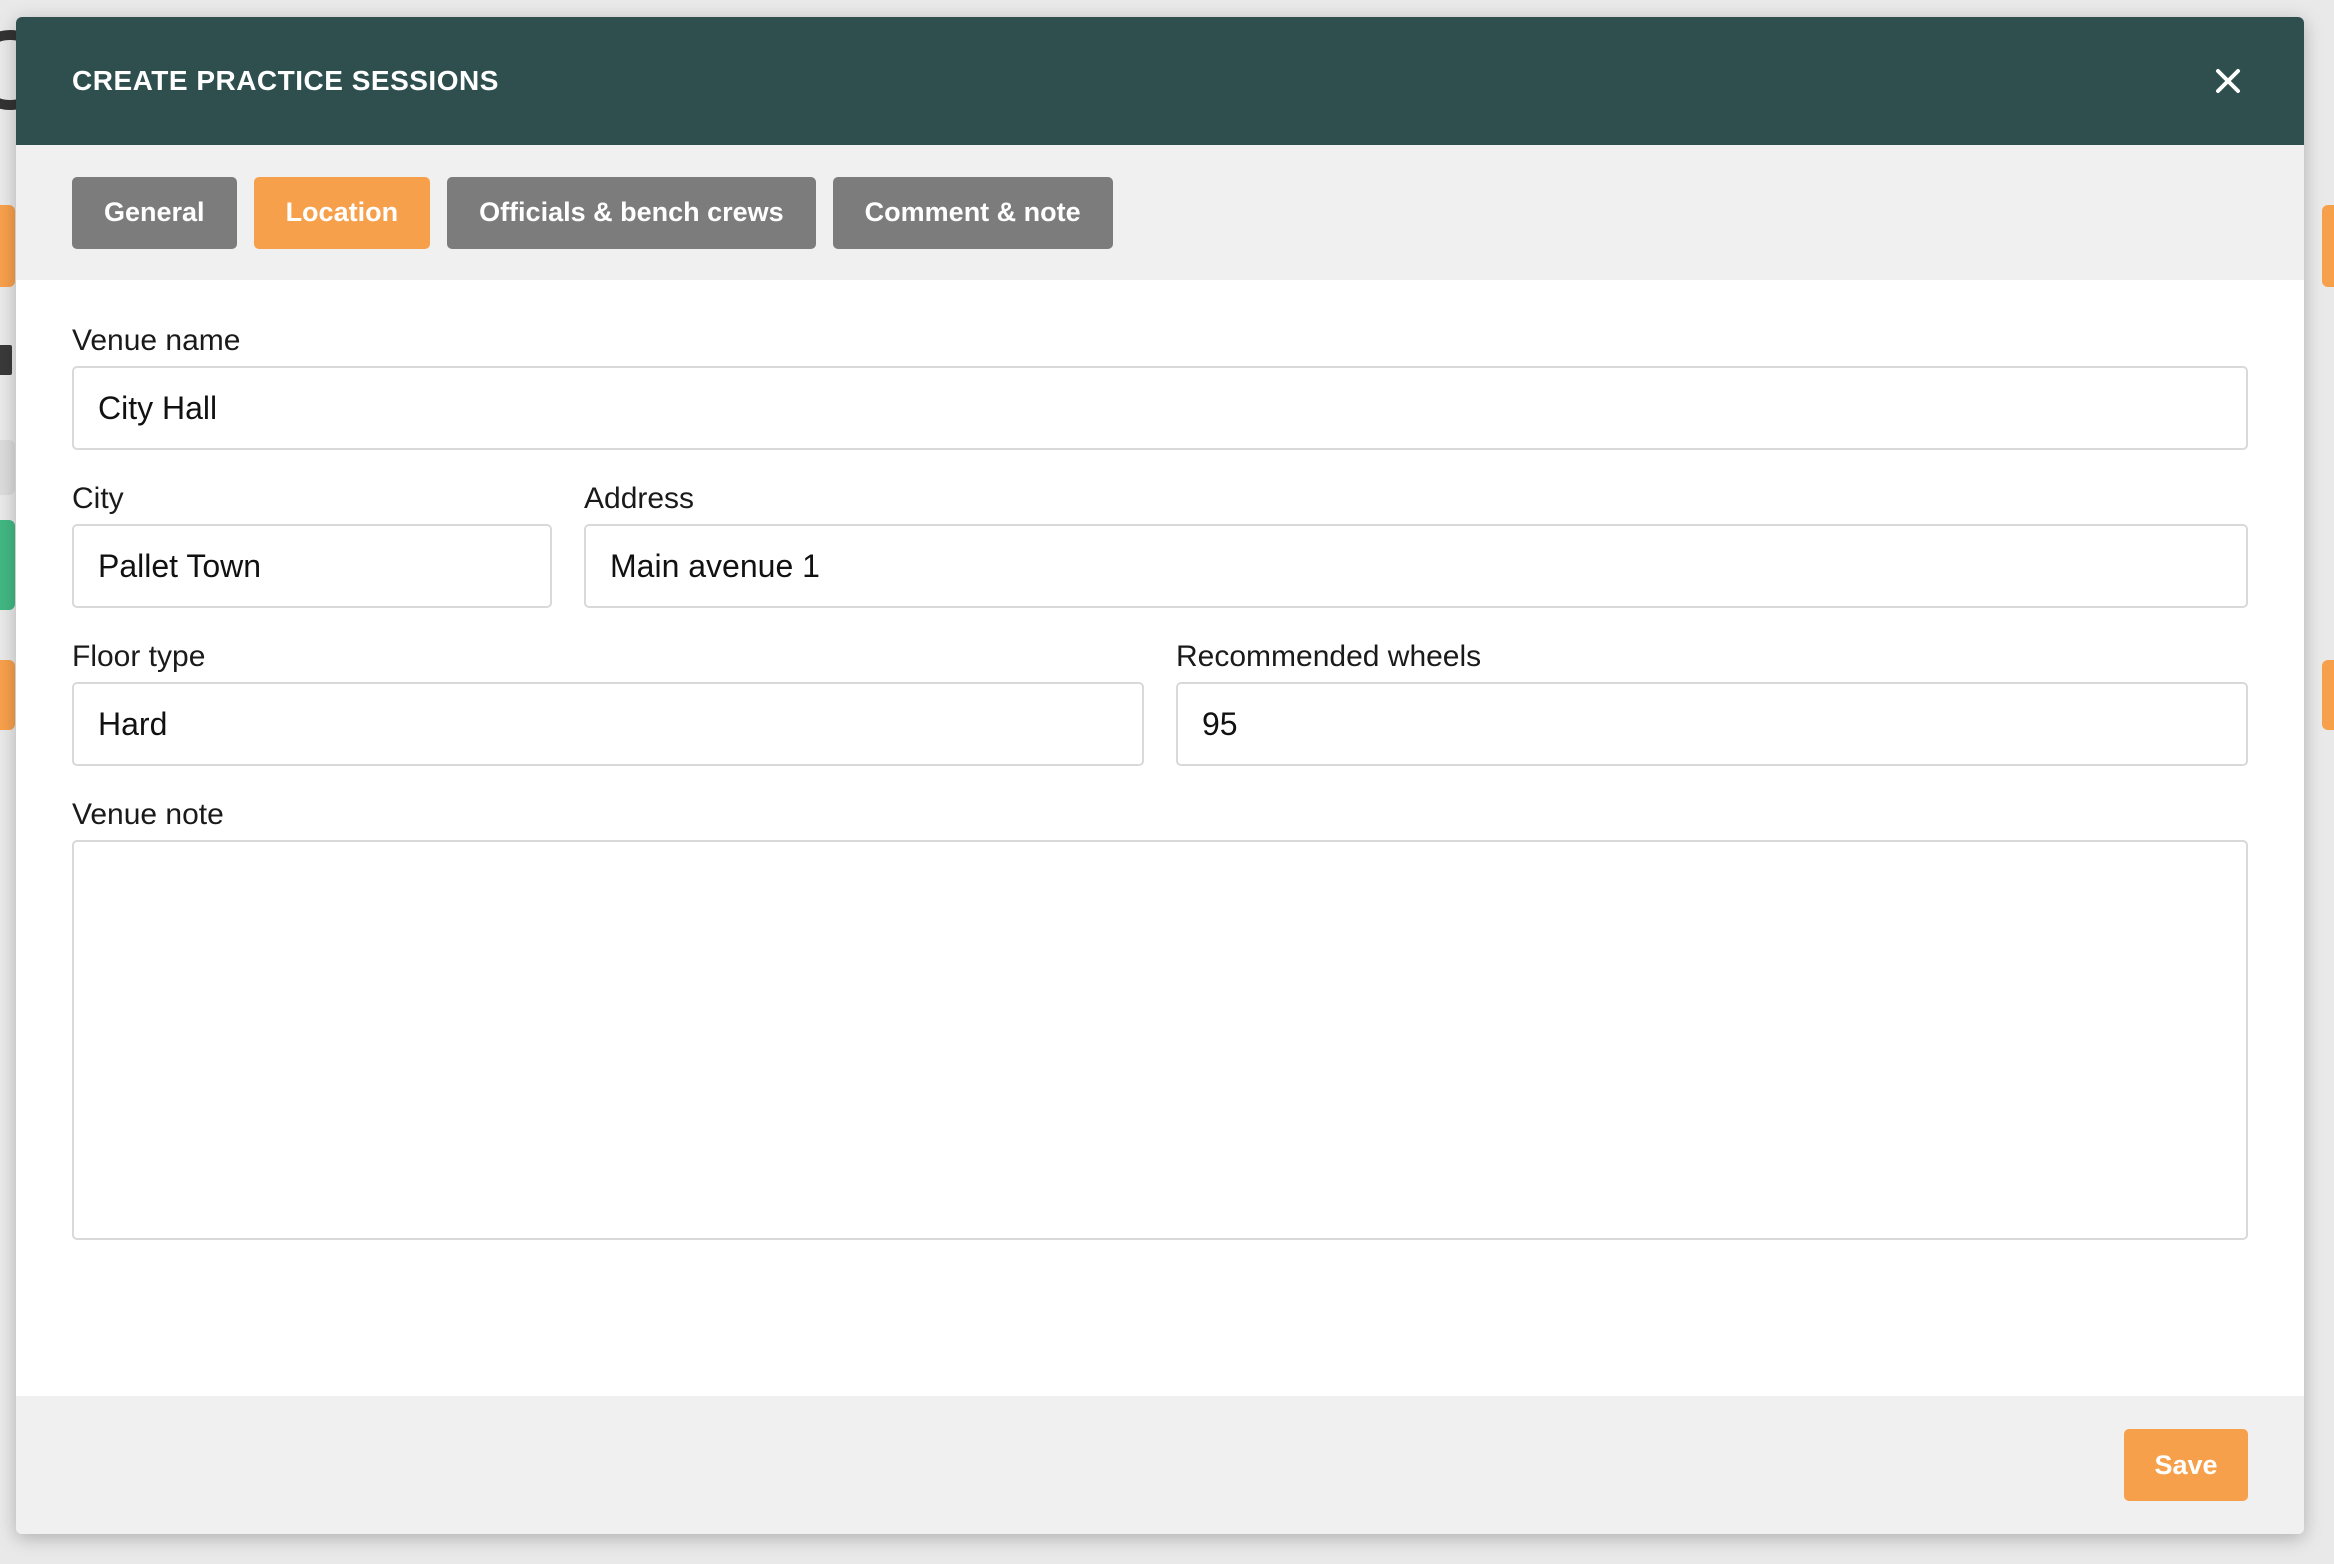 The image size is (2334, 1564). What do you see at coordinates (148, 814) in the screenshot?
I see `venue-note-label: Venue note` at bounding box center [148, 814].